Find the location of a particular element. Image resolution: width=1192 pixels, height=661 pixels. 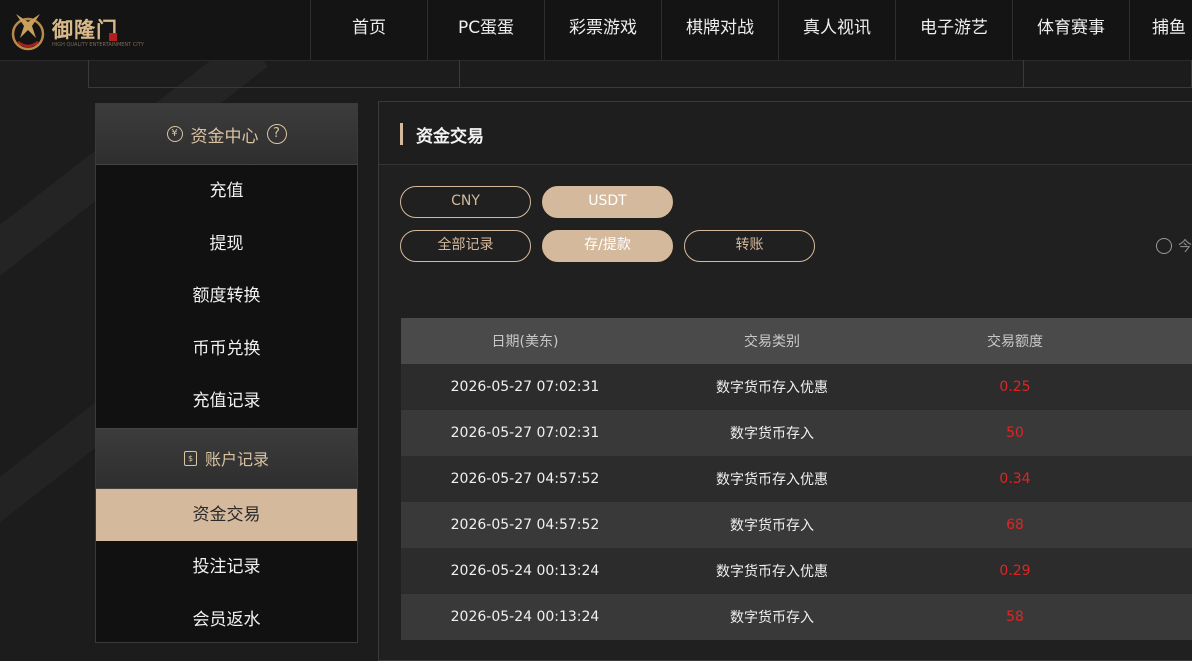

nav-item-chess-cards: 棋牌对战 is located at coordinates (719, 30).